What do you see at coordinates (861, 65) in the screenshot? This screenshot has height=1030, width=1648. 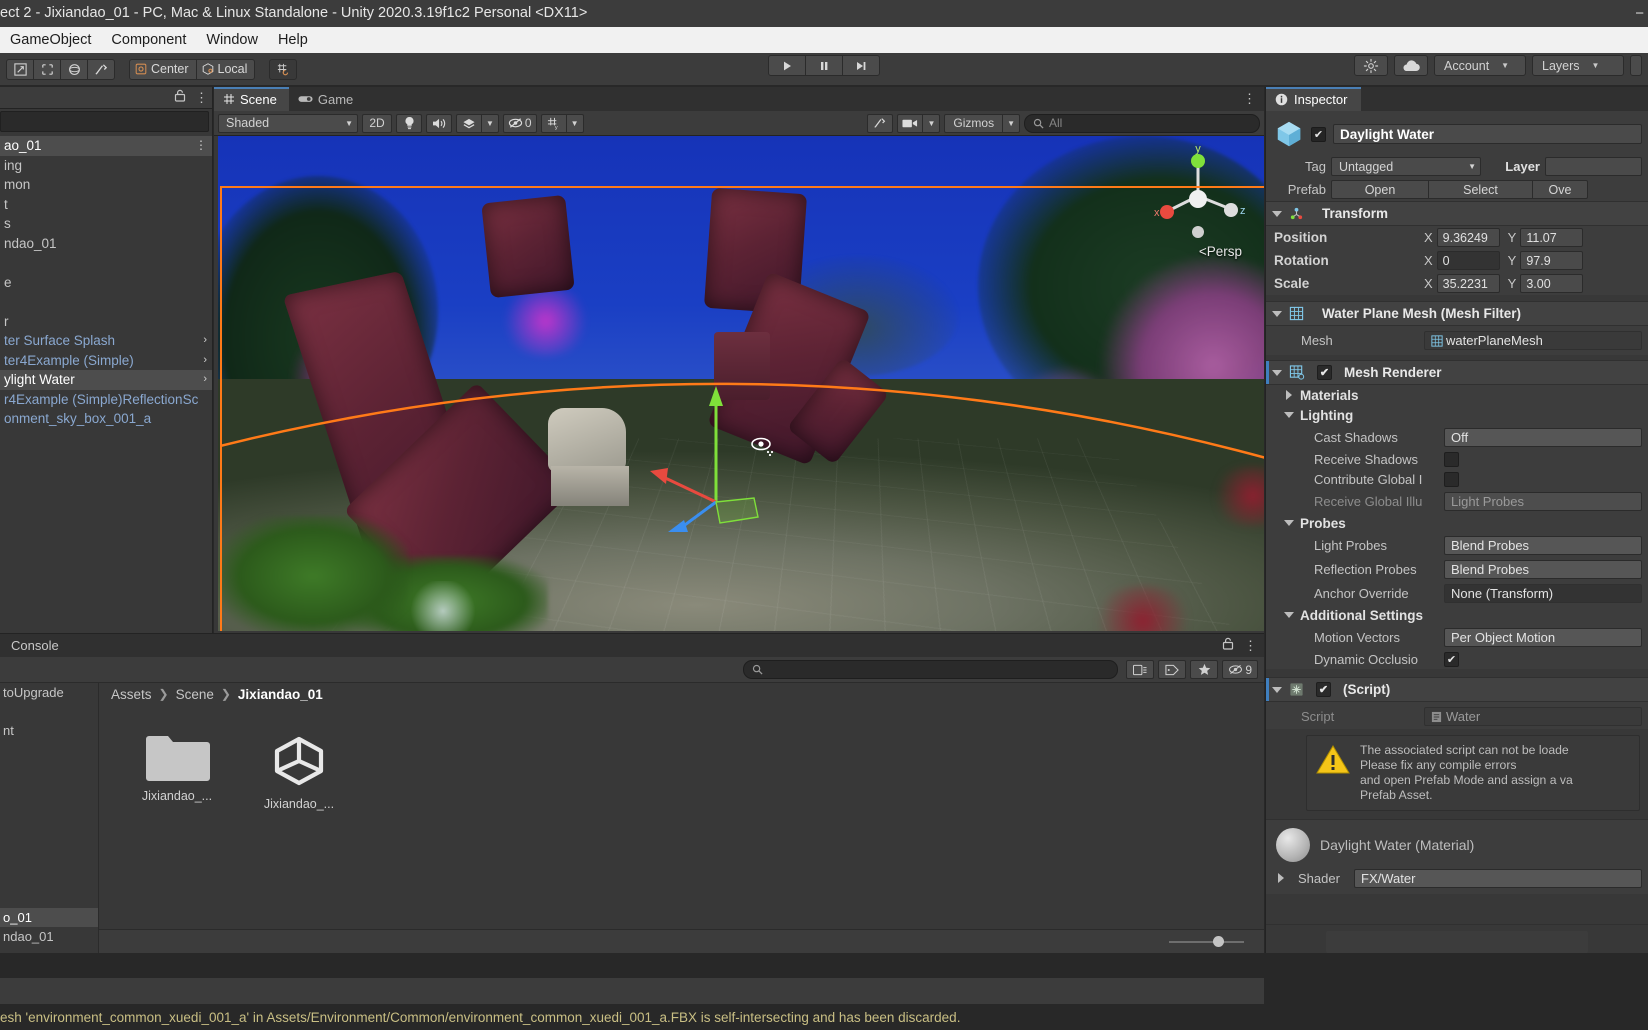 I see `step-button` at bounding box center [861, 65].